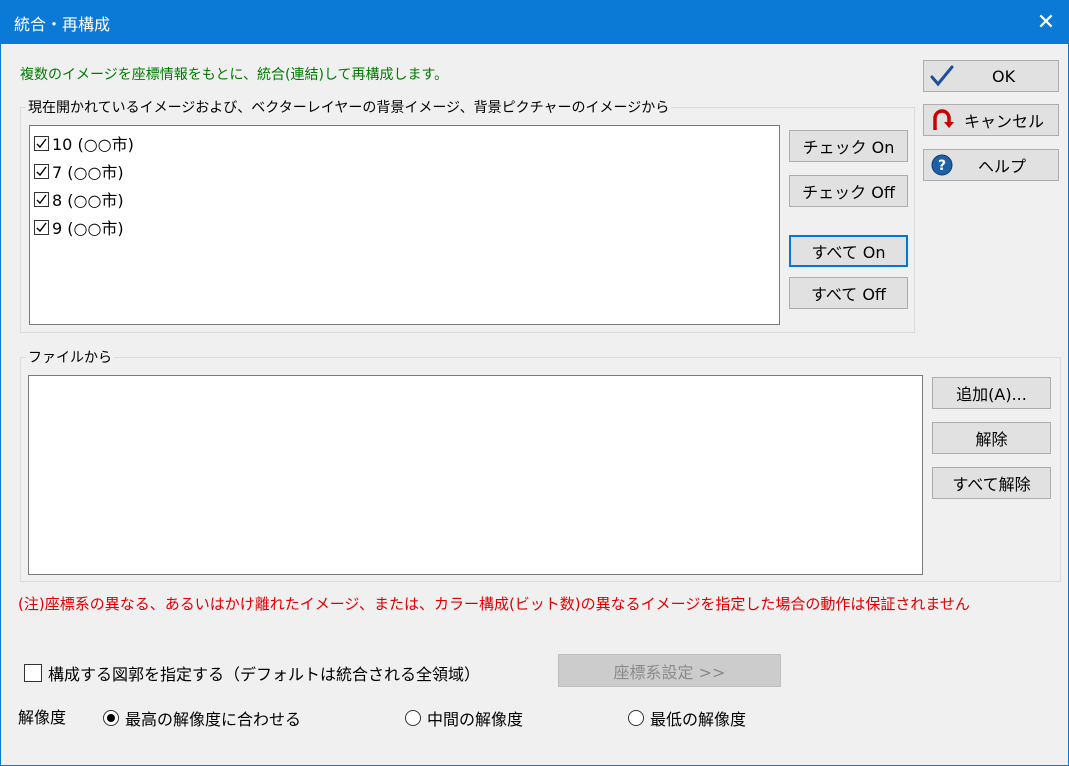  I want to click on list-item: 9 (○○市), so click(79, 227).